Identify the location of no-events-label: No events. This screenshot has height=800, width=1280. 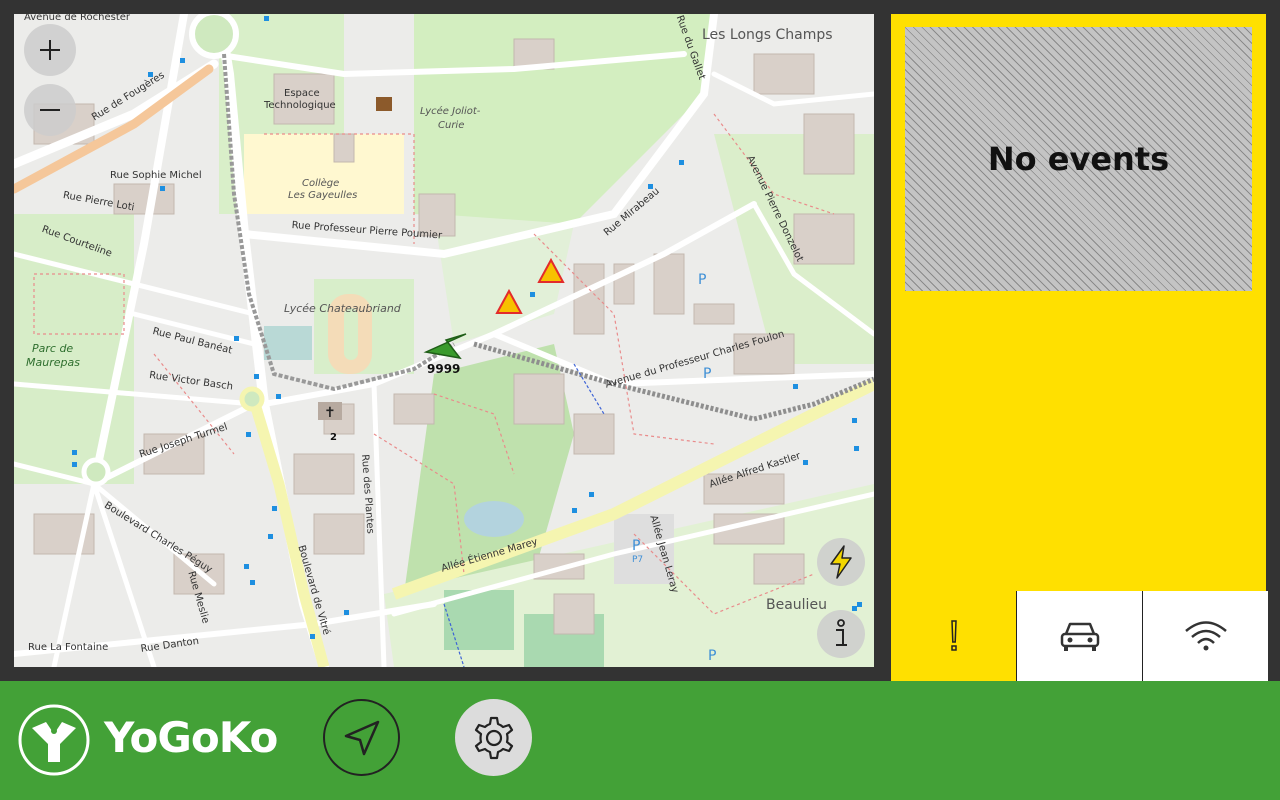
(1078, 159).